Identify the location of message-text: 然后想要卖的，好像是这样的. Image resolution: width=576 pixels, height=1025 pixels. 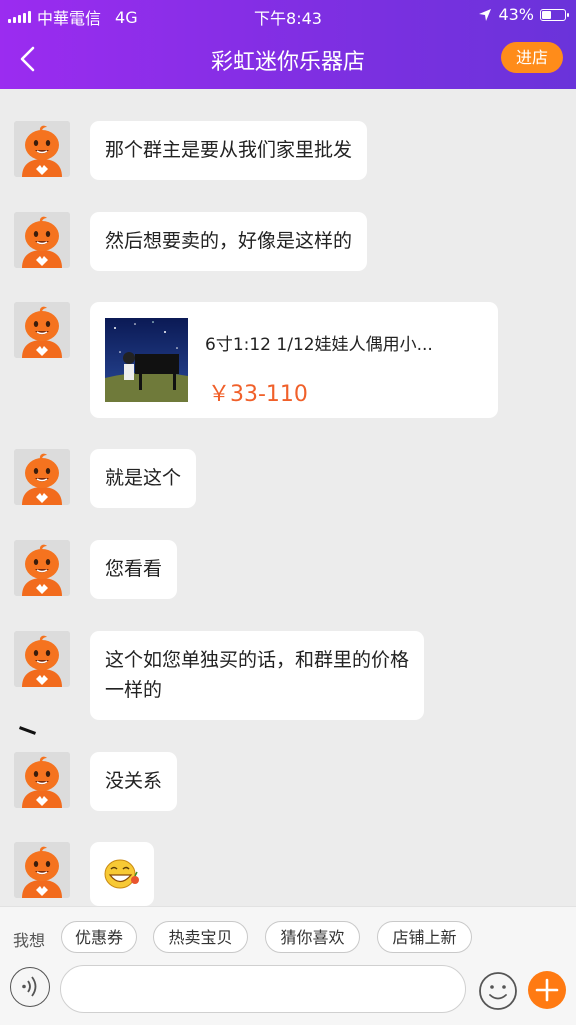
(229, 241).